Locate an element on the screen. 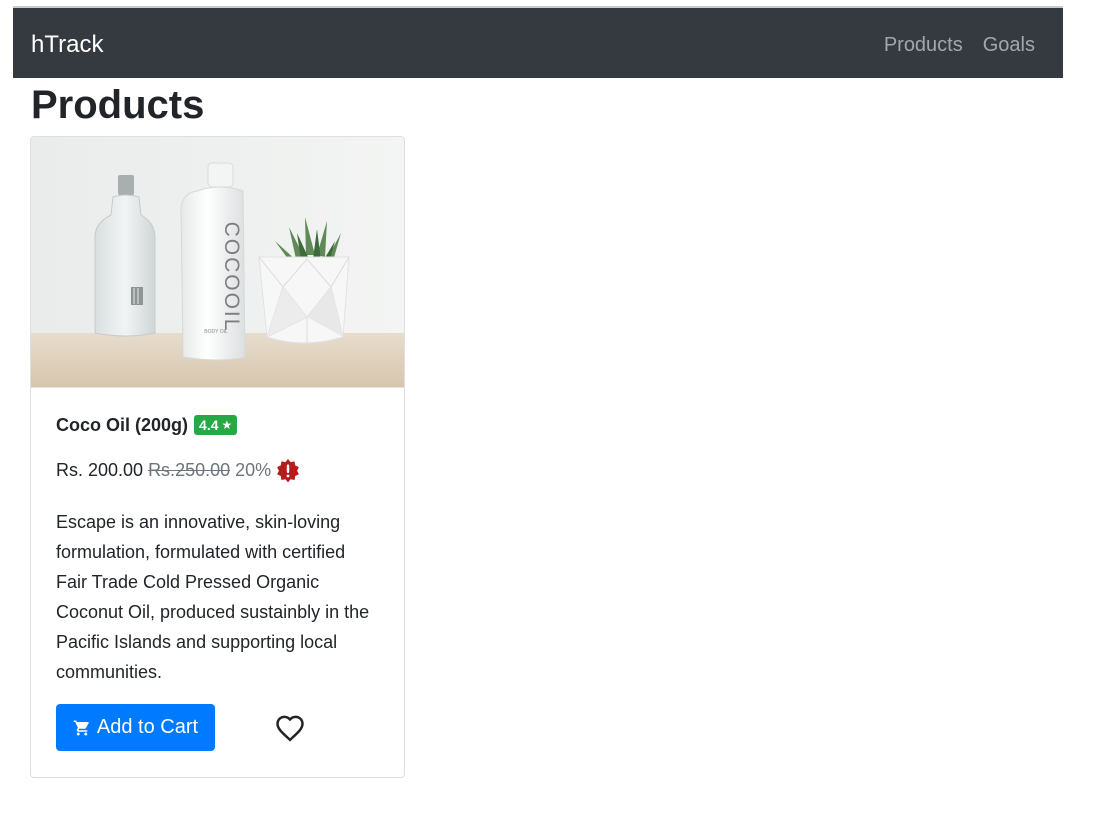 The width and height of the screenshot is (1116, 829). add-to-cart-button: Add to Cart is located at coordinates (135, 727).